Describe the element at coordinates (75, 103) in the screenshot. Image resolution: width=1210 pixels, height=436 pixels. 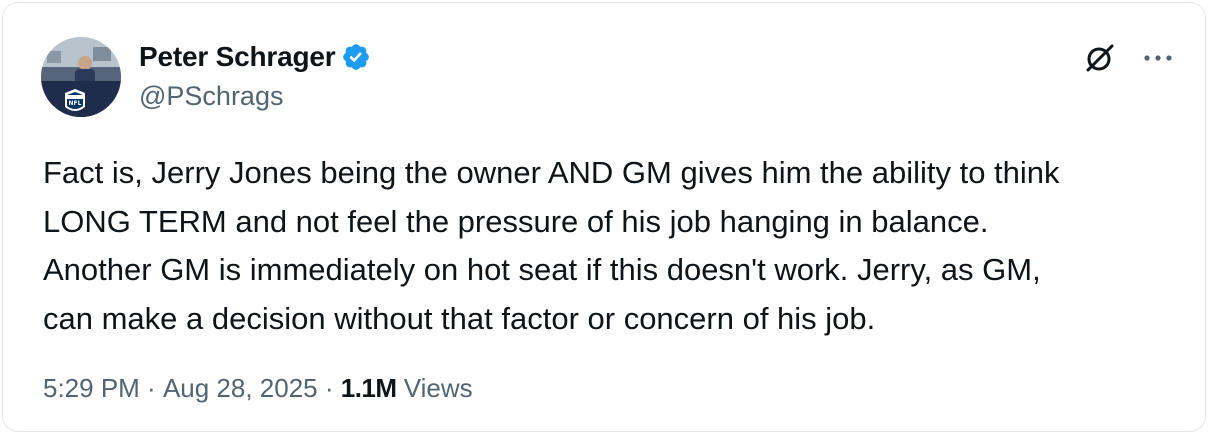
I see `svg-text: NFL` at that location.